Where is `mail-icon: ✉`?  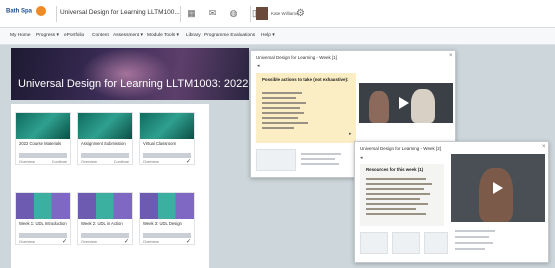 mail-icon: ✉ is located at coordinates (212, 13).